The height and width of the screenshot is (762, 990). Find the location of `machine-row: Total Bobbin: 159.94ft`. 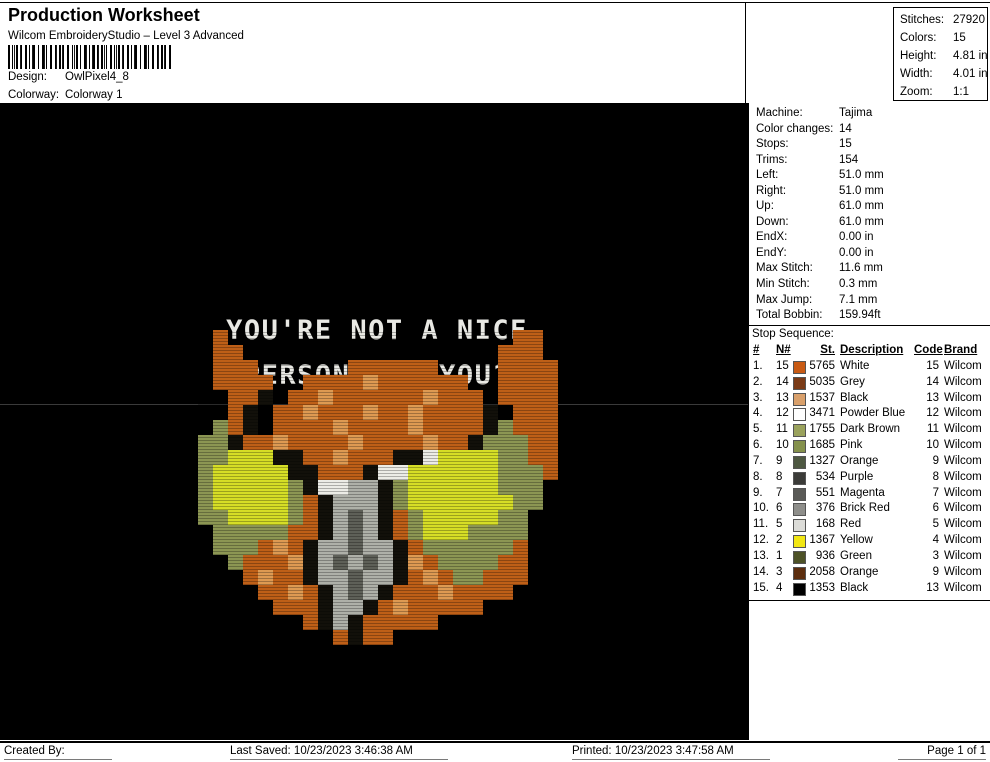

machine-row: Total Bobbin: 159.94ft is located at coordinates (872, 316).